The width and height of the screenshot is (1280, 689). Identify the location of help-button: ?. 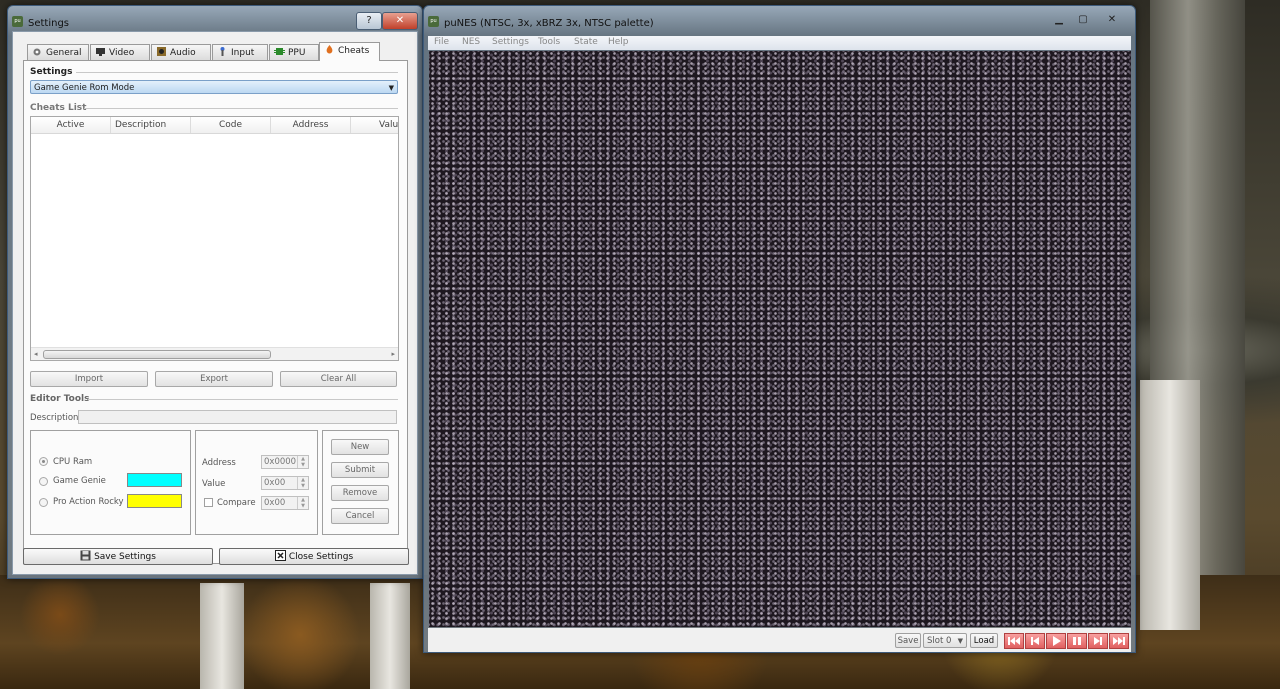
(369, 21).